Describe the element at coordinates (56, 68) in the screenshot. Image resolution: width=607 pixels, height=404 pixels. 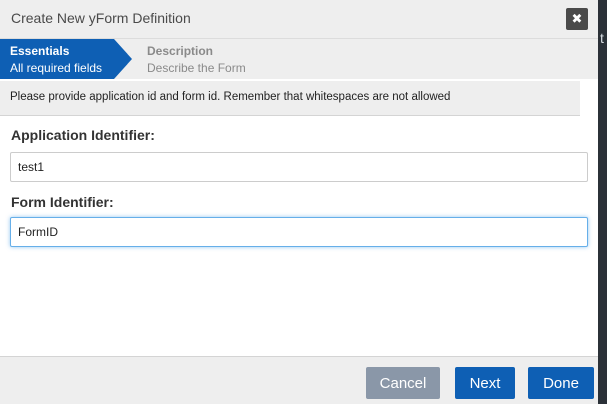
I see `step-essentials-subtitle: All required fields` at that location.